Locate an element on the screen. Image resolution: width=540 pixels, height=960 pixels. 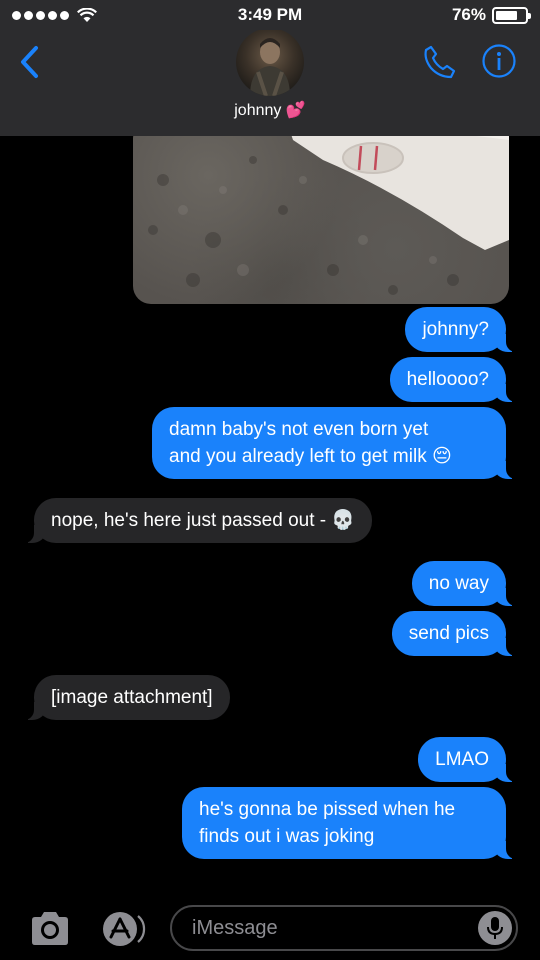
message-sent: LMAO is located at coordinates (468, 759).